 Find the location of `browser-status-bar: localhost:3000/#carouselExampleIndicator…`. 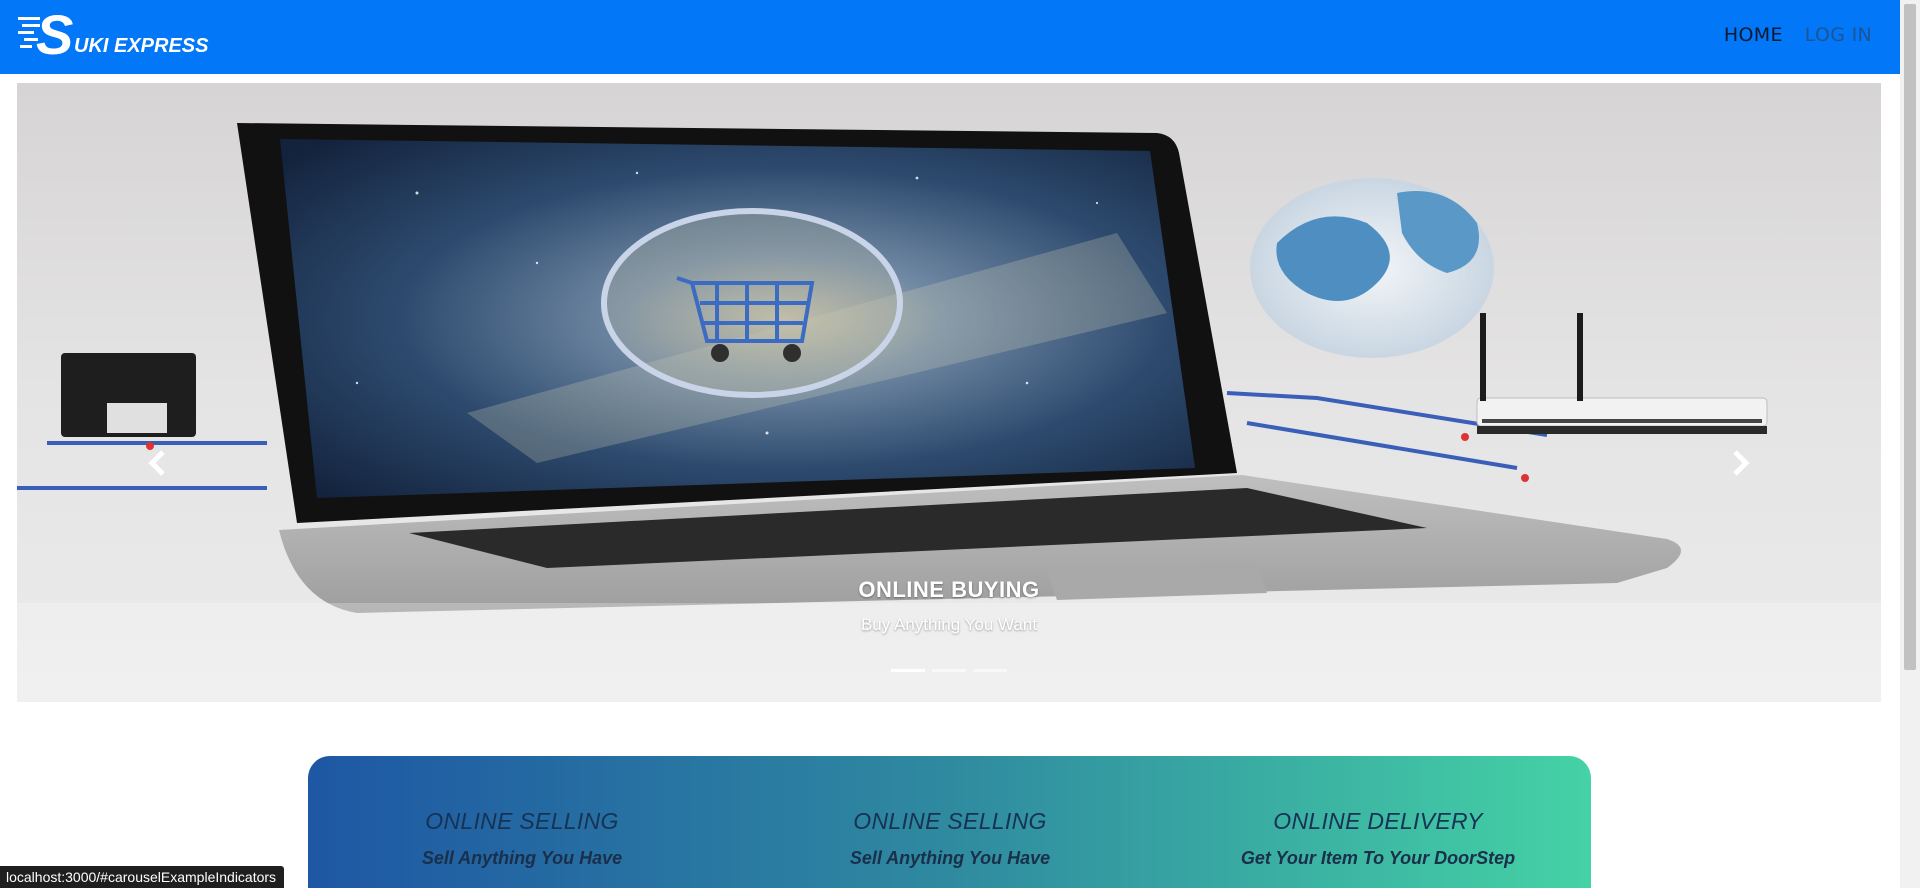

browser-status-bar: localhost:3000/#carouselExampleIndicator… is located at coordinates (142, 877).